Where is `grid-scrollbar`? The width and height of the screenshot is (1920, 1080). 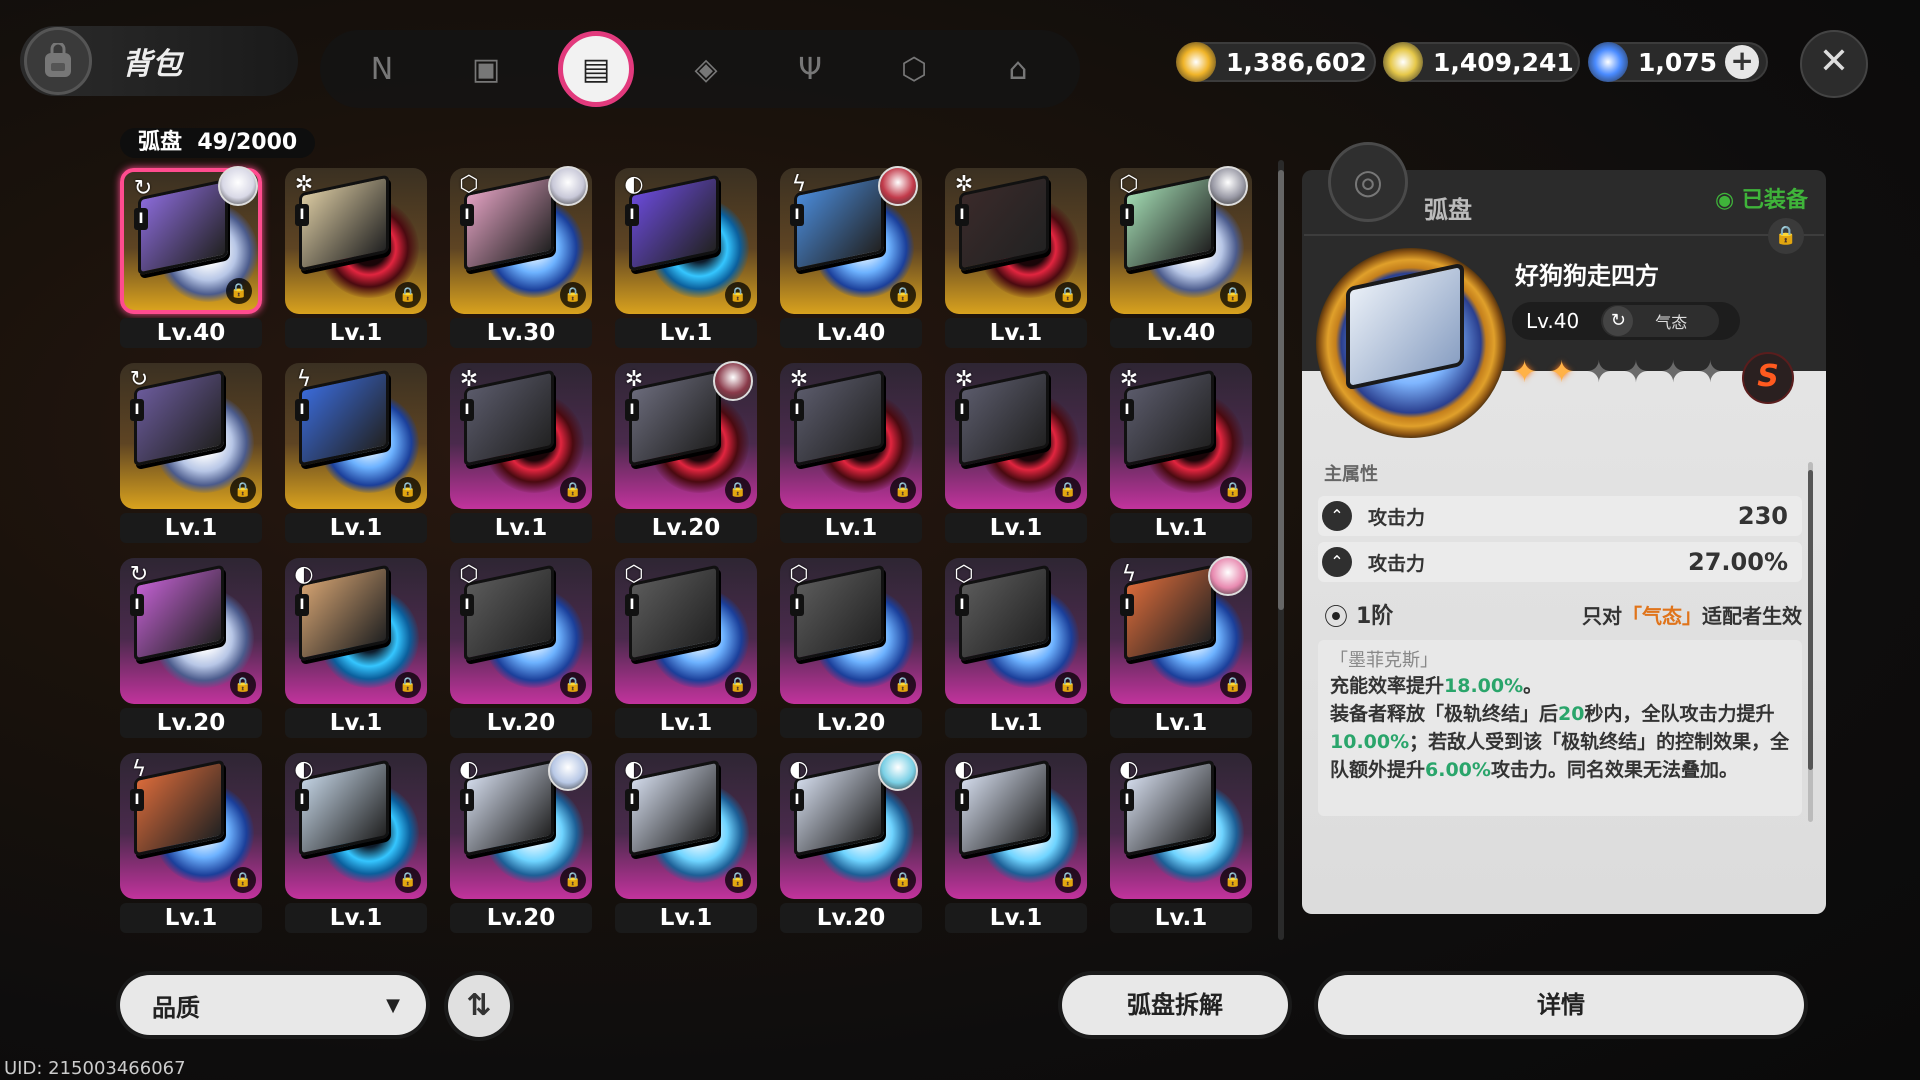
grid-scrollbar is located at coordinates (1281, 550).